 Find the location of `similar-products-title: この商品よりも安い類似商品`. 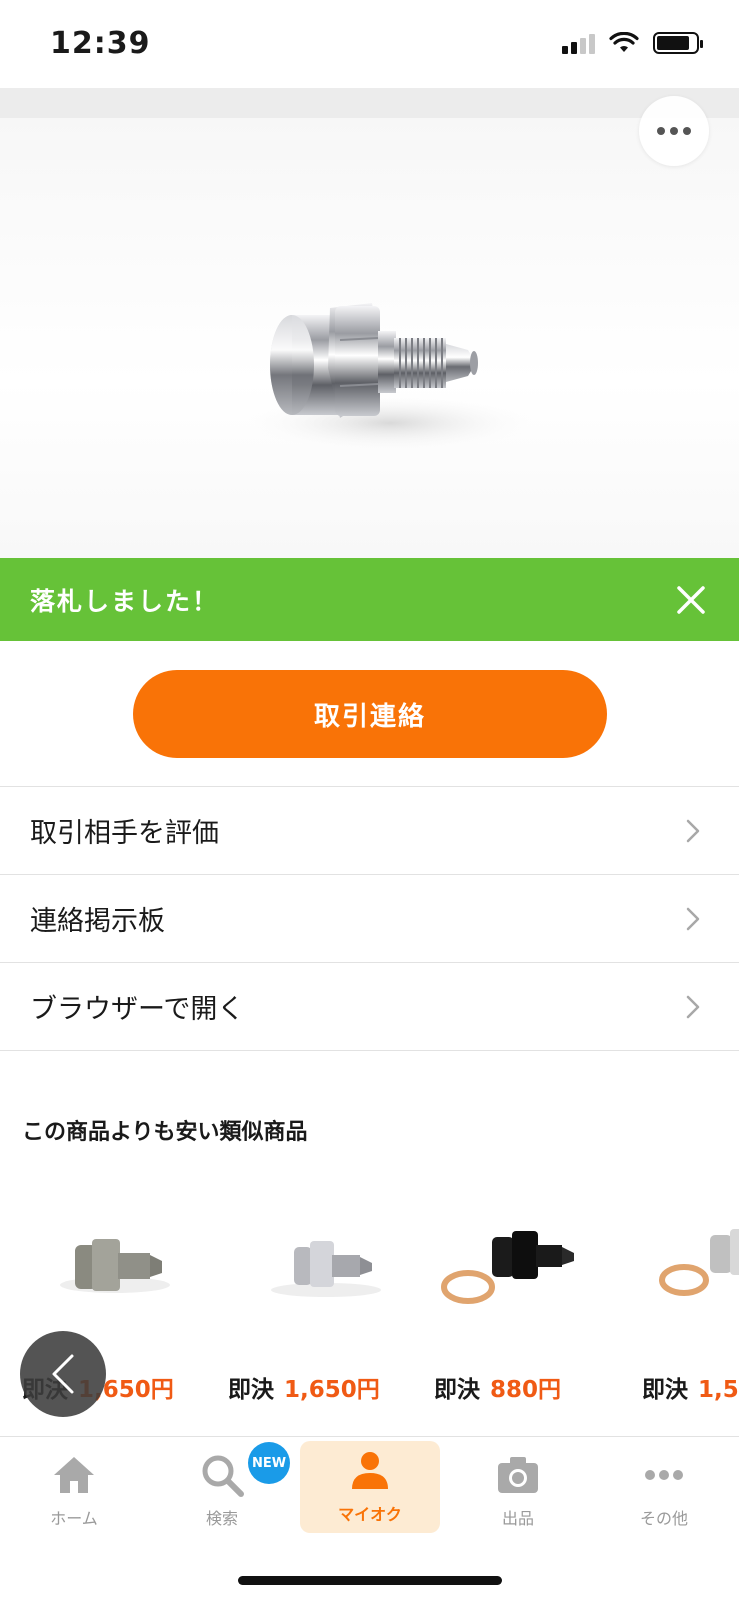

similar-products-title: この商品よりも安い類似商品 is located at coordinates (165, 1132).